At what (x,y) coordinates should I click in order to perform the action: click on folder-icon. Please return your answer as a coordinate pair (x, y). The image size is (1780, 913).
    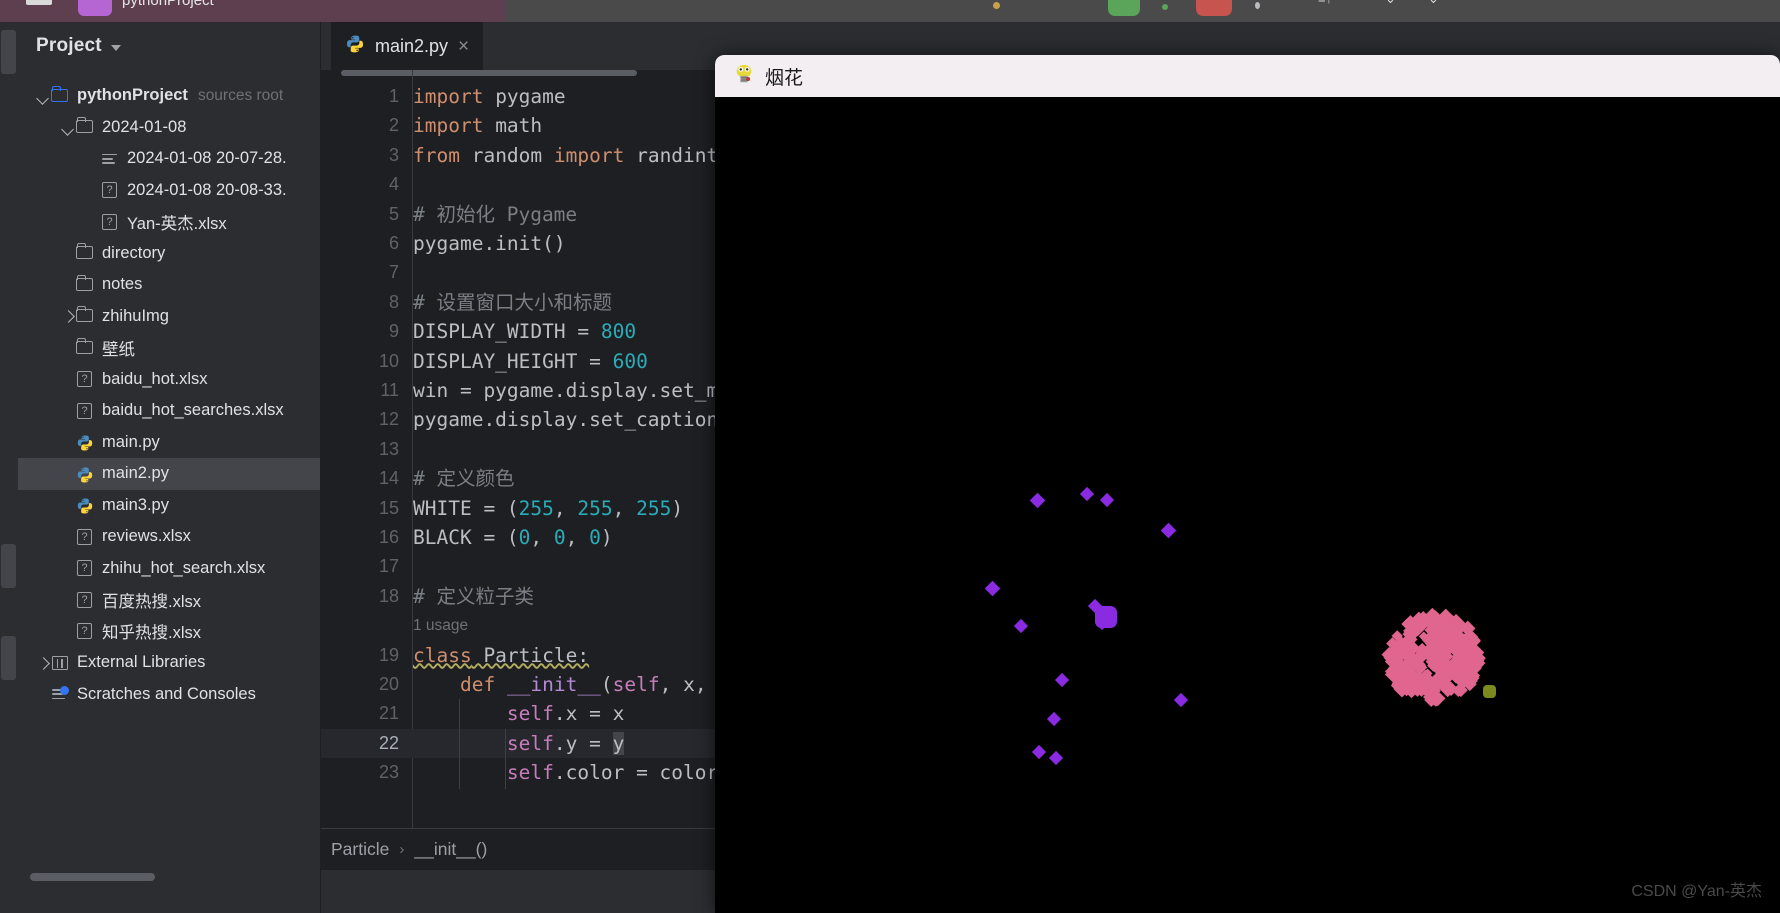
    Looking at the image, I should click on (85, 126).